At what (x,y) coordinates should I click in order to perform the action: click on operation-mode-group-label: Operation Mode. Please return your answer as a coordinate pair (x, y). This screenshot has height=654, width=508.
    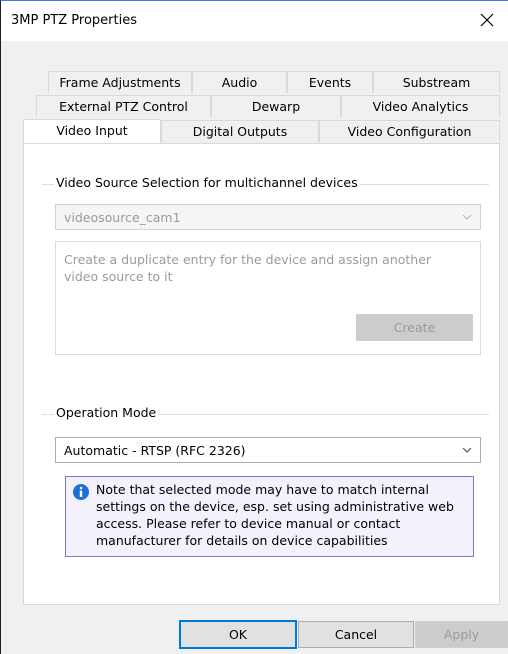
    Looking at the image, I should click on (106, 412).